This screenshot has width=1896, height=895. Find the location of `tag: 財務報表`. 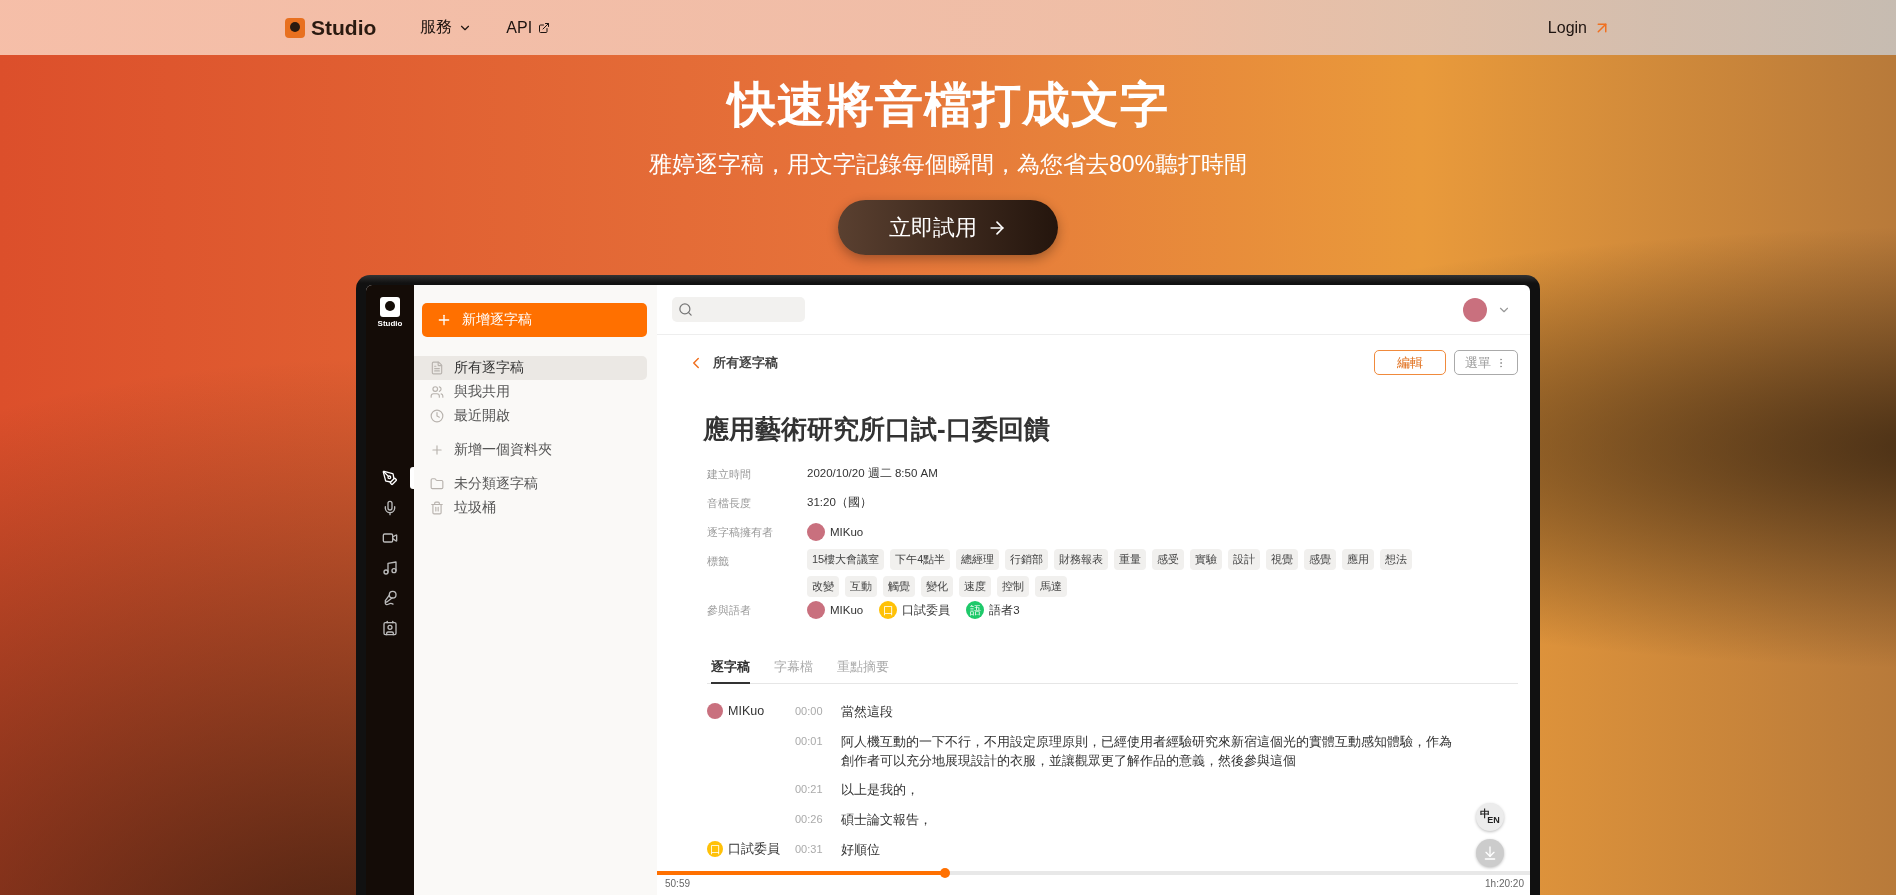

tag: 財務報表 is located at coordinates (1081, 559).